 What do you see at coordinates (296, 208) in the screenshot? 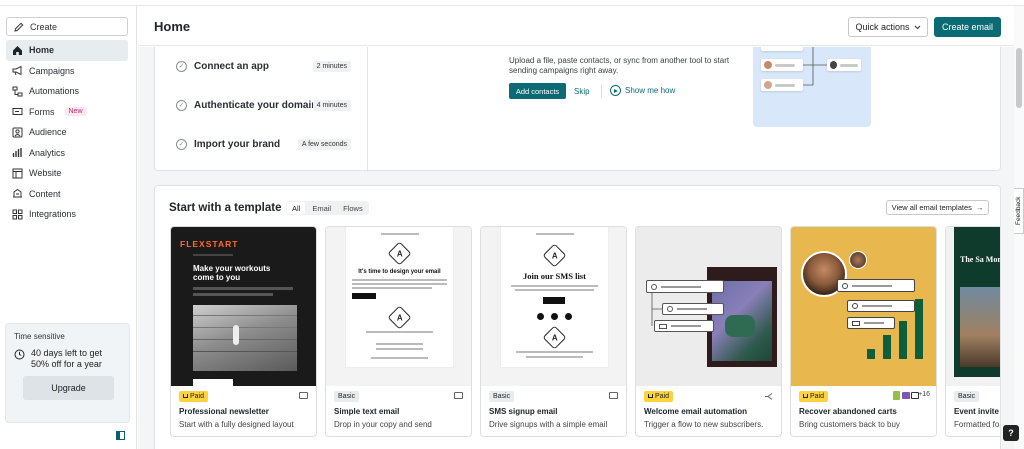
I see `filter-all: All` at bounding box center [296, 208].